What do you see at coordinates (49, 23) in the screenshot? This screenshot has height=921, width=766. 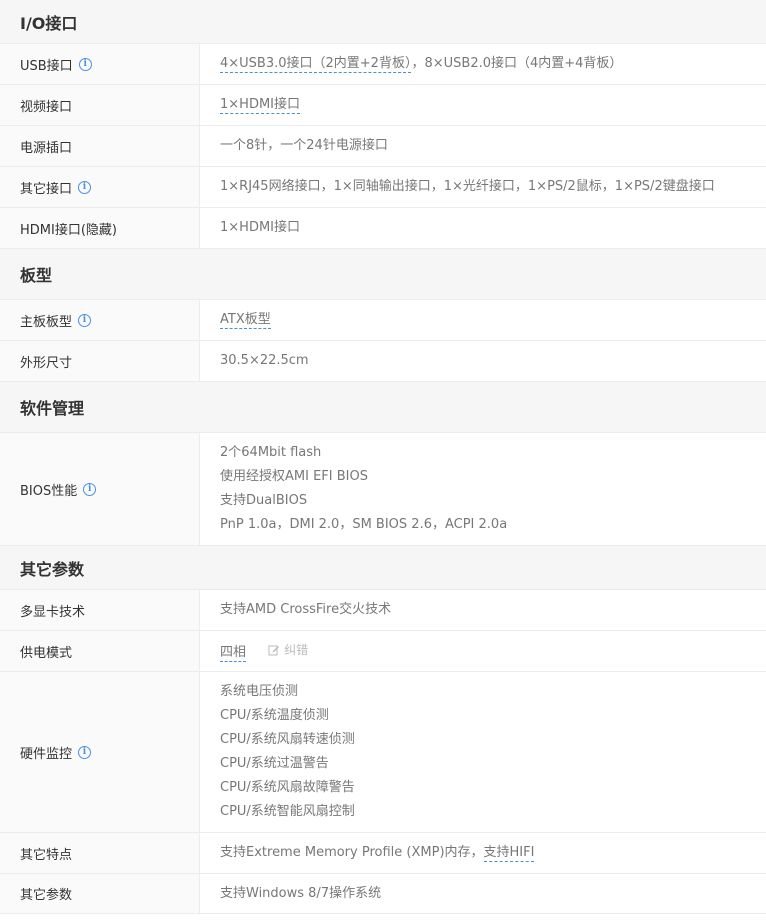 I see `section-title: I/O接口` at bounding box center [49, 23].